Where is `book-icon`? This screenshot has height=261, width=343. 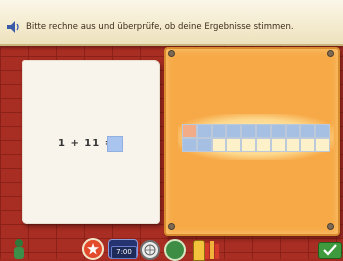 book-icon is located at coordinates (212, 250).